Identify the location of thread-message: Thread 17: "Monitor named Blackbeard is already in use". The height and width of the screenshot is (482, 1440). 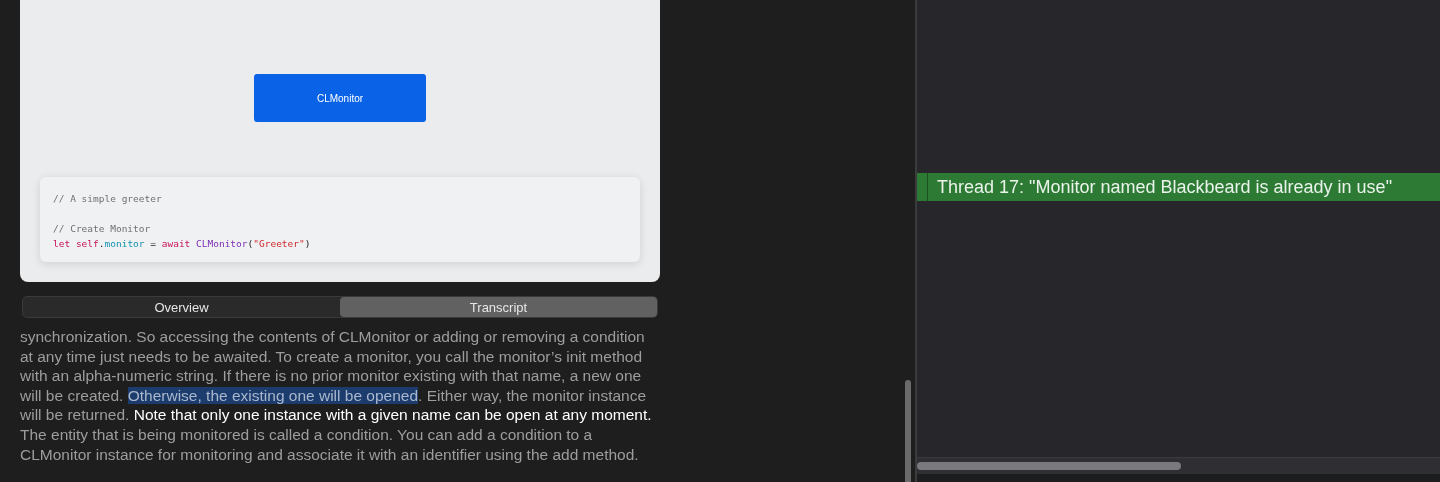
(1165, 187).